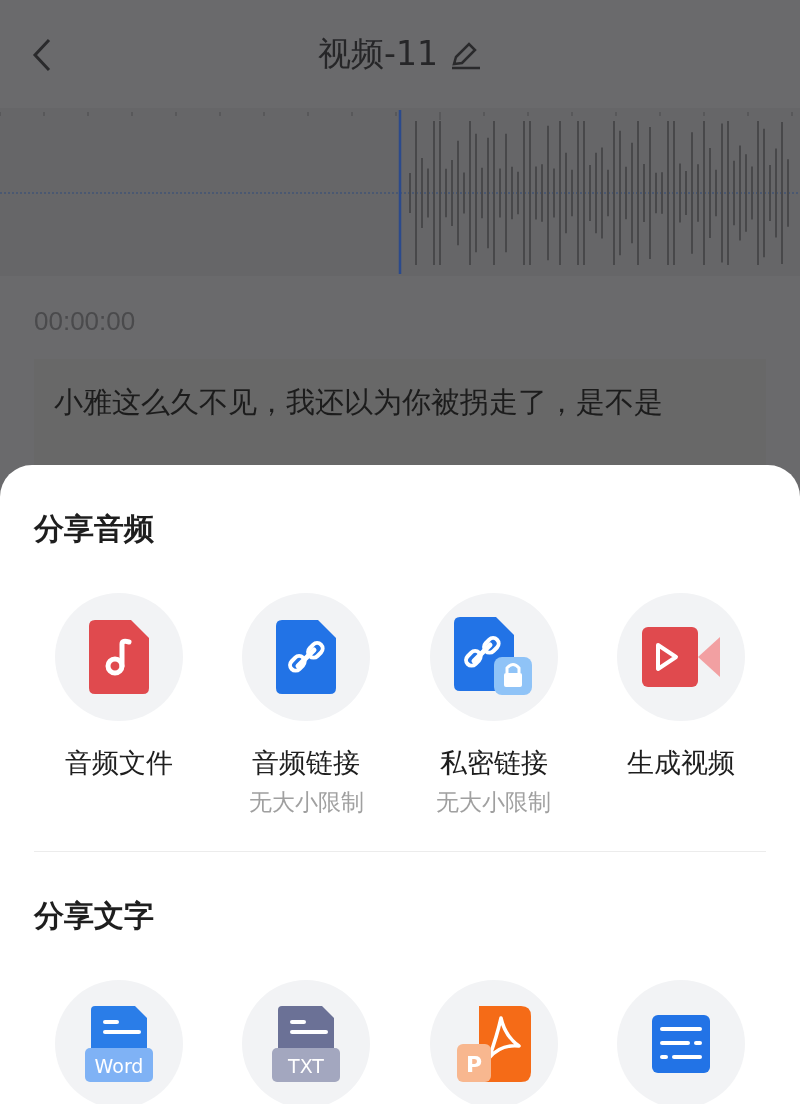 The image size is (800, 1104). What do you see at coordinates (118, 763) in the screenshot?
I see `option-label: 音频文件` at bounding box center [118, 763].